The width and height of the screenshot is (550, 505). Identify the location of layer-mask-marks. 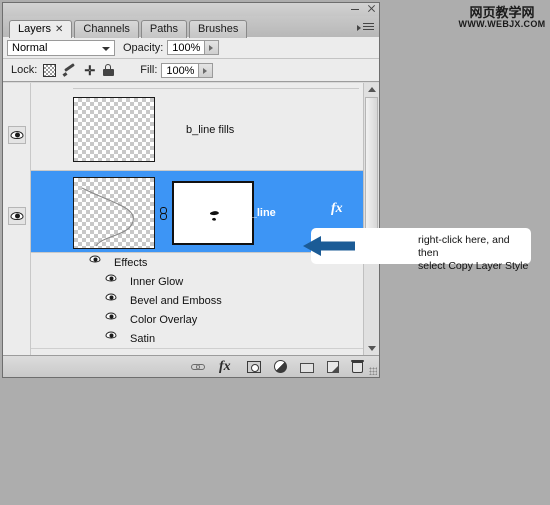
(214, 216).